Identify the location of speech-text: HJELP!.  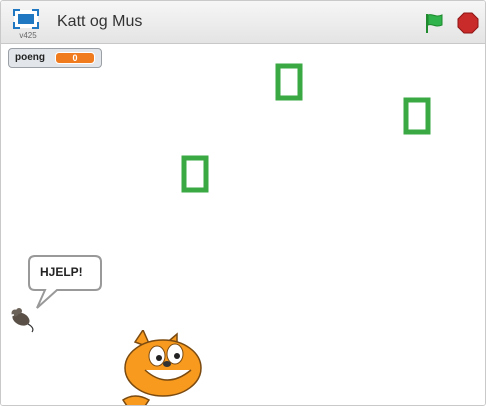
(61, 272).